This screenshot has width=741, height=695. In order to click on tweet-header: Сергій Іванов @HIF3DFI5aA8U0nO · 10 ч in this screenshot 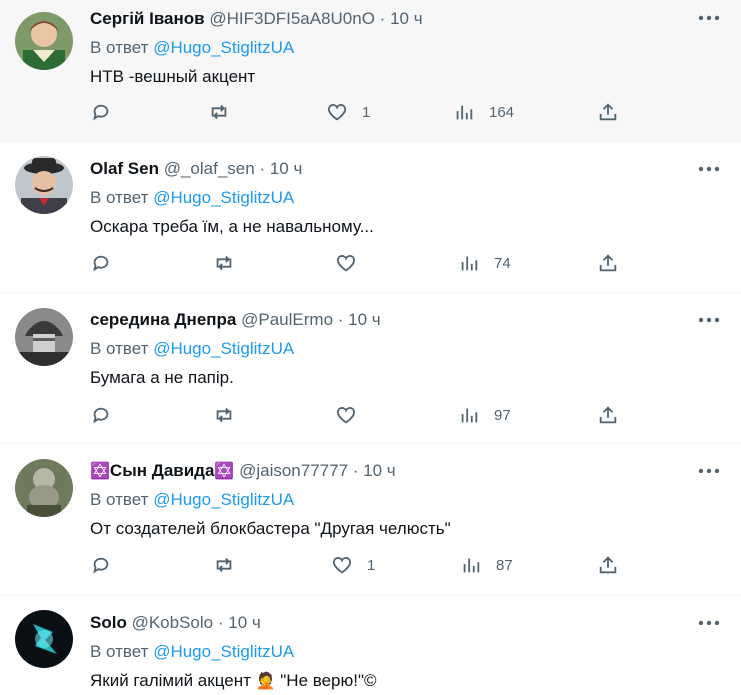, I will do `click(407, 19)`.